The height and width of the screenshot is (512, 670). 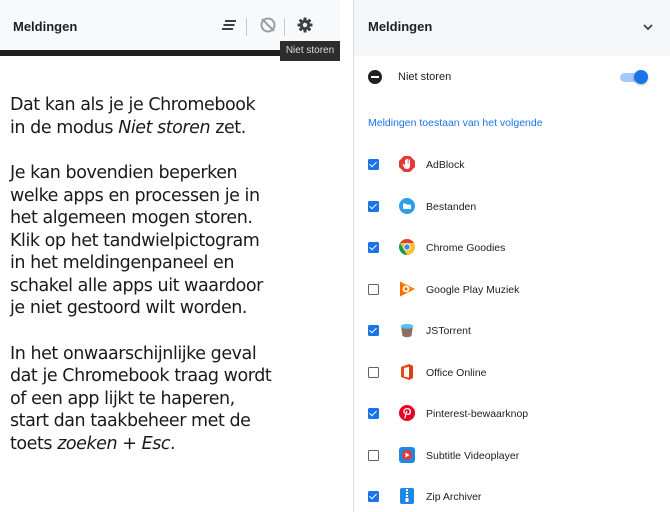 What do you see at coordinates (512, 209) in the screenshot?
I see `list-item: Bestanden` at bounding box center [512, 209].